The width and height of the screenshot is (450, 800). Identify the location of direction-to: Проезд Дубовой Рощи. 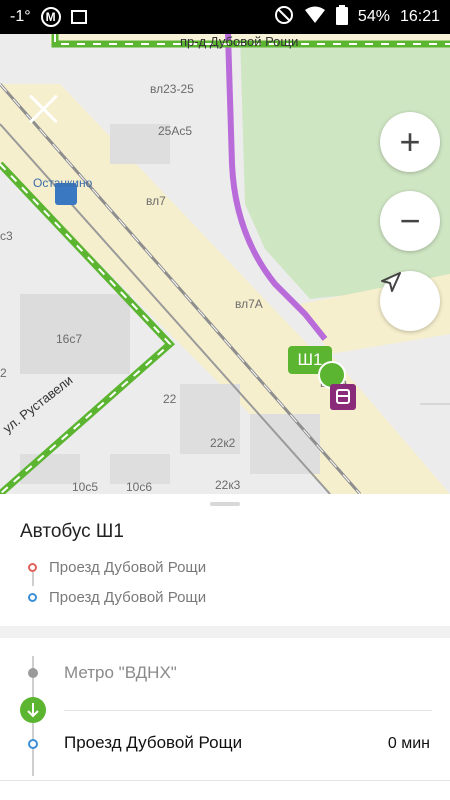
(117, 597).